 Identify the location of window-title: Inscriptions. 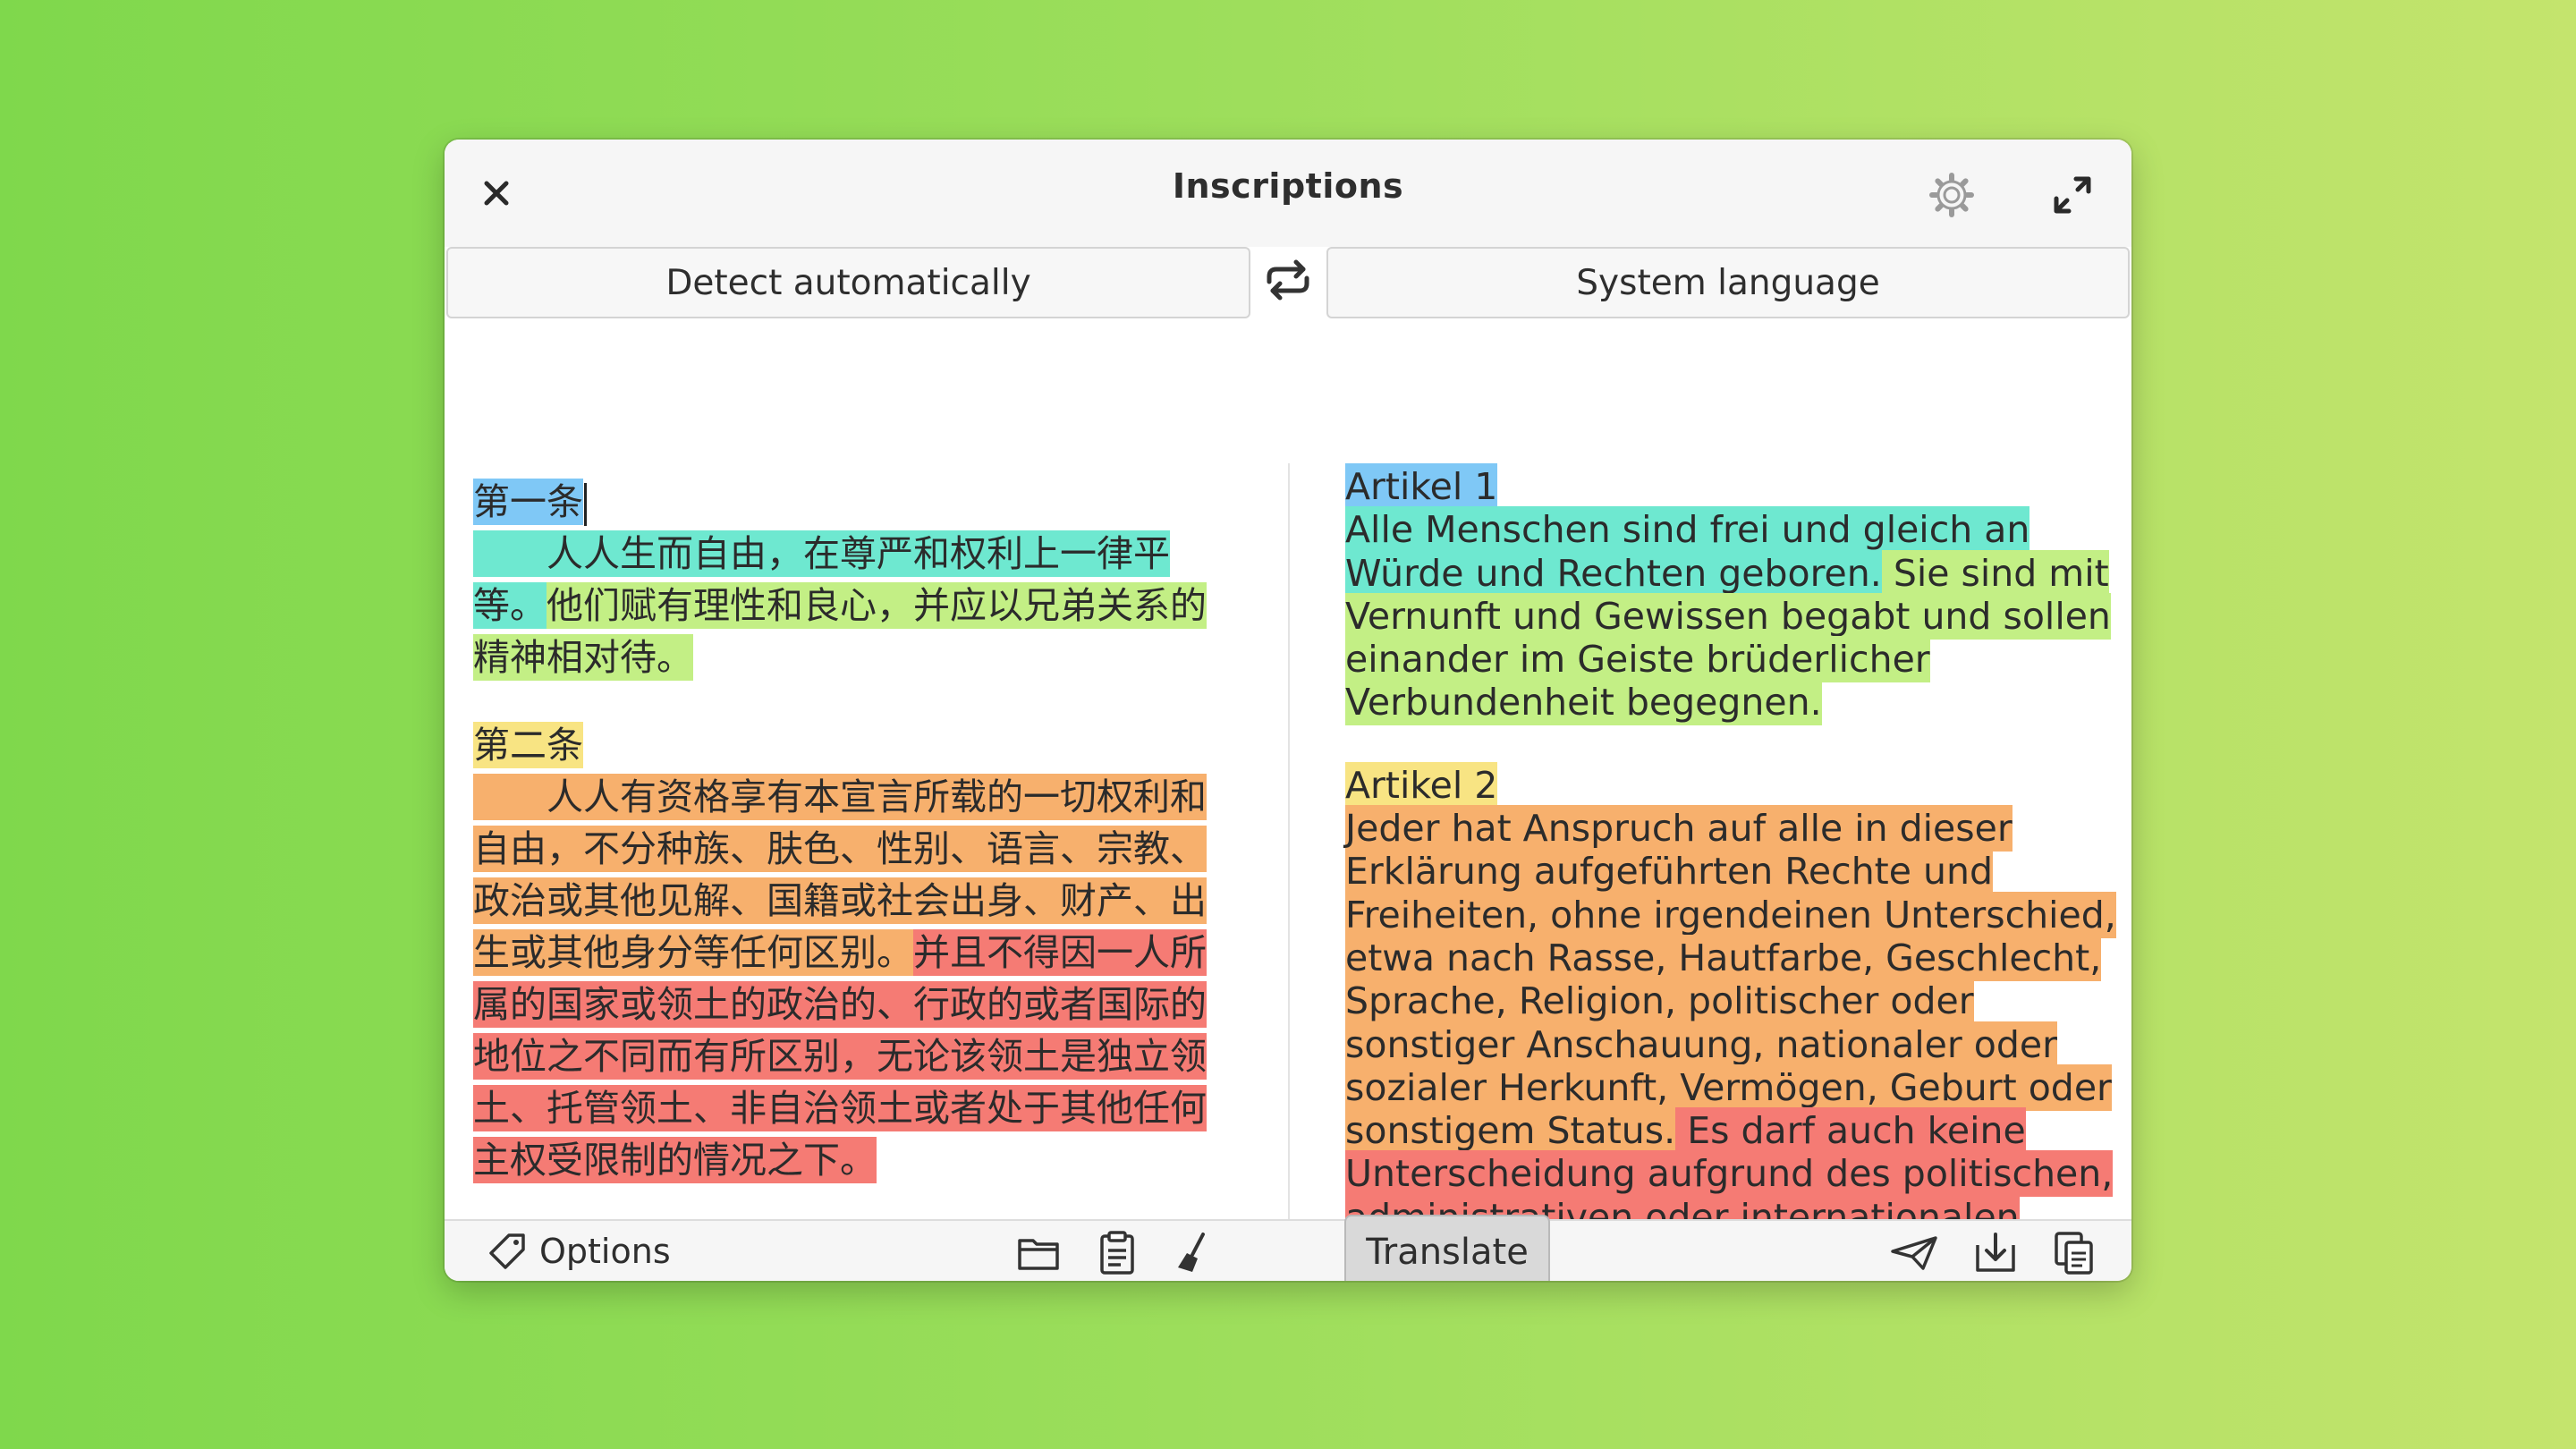
(1288, 186).